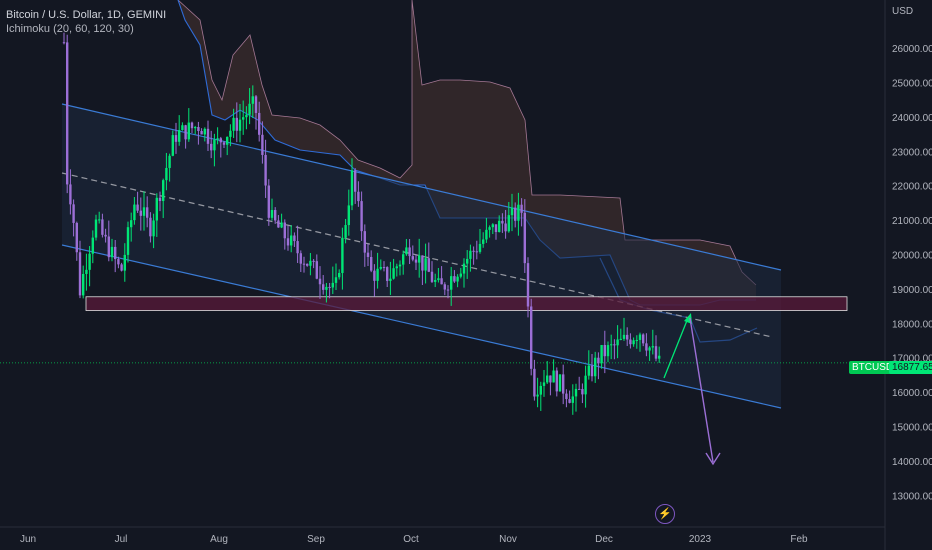 The image size is (932, 550). I want to click on time-tick-label: Dec, so click(604, 539).